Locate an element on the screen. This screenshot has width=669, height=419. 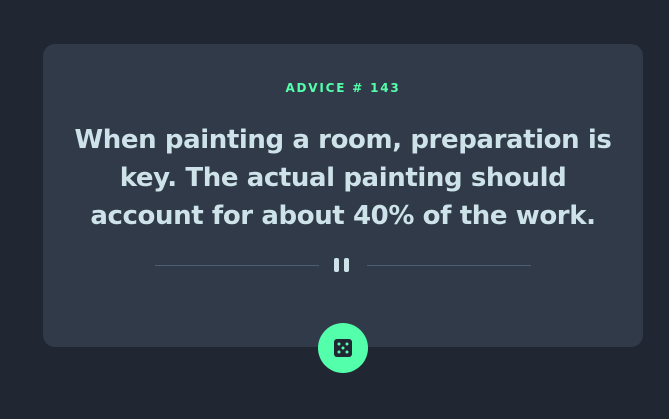
dice-icon is located at coordinates (343, 348).